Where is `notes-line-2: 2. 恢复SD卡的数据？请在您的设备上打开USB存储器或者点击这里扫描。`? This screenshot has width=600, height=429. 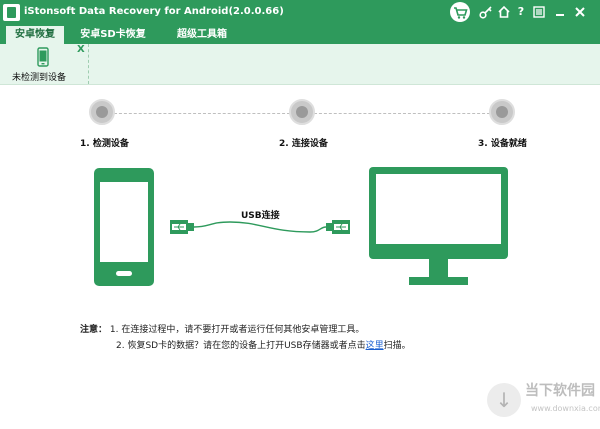 notes-line-2: 2. 恢复SD卡的数据？请在您的设备上打开USB存储器或者点击这里扫描。 is located at coordinates (263, 344).